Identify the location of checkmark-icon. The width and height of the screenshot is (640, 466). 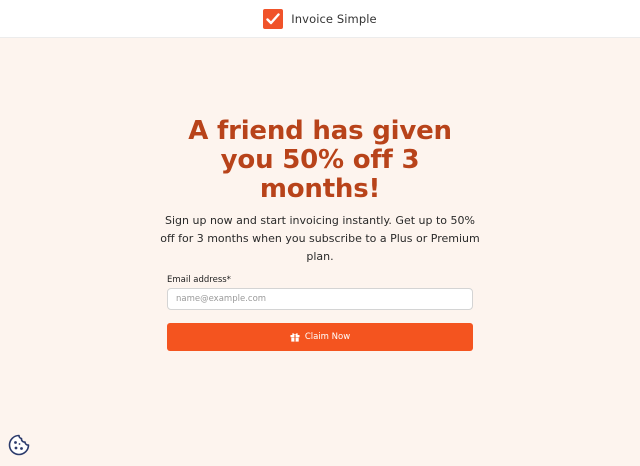
(273, 18).